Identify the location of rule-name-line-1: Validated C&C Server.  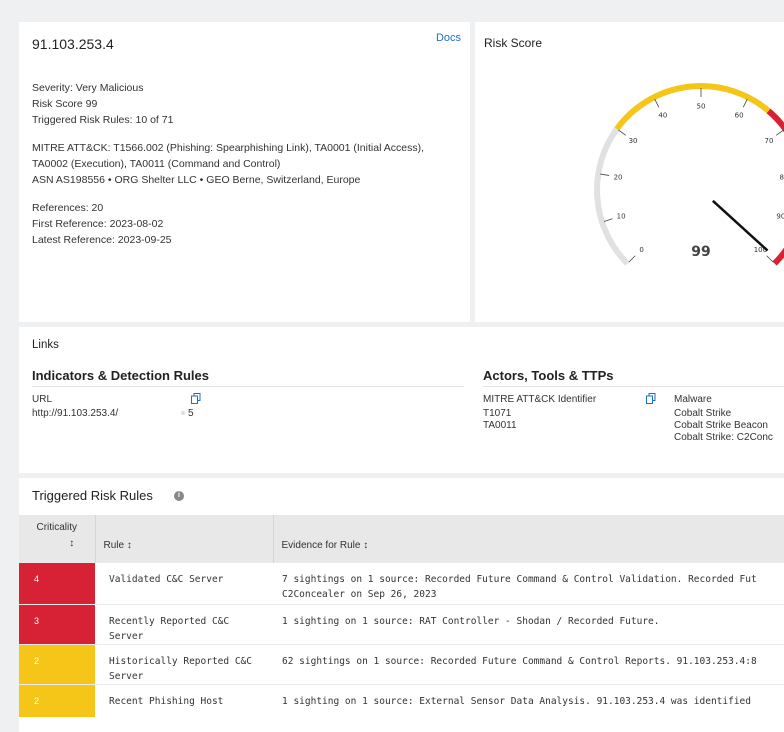
(166, 579).